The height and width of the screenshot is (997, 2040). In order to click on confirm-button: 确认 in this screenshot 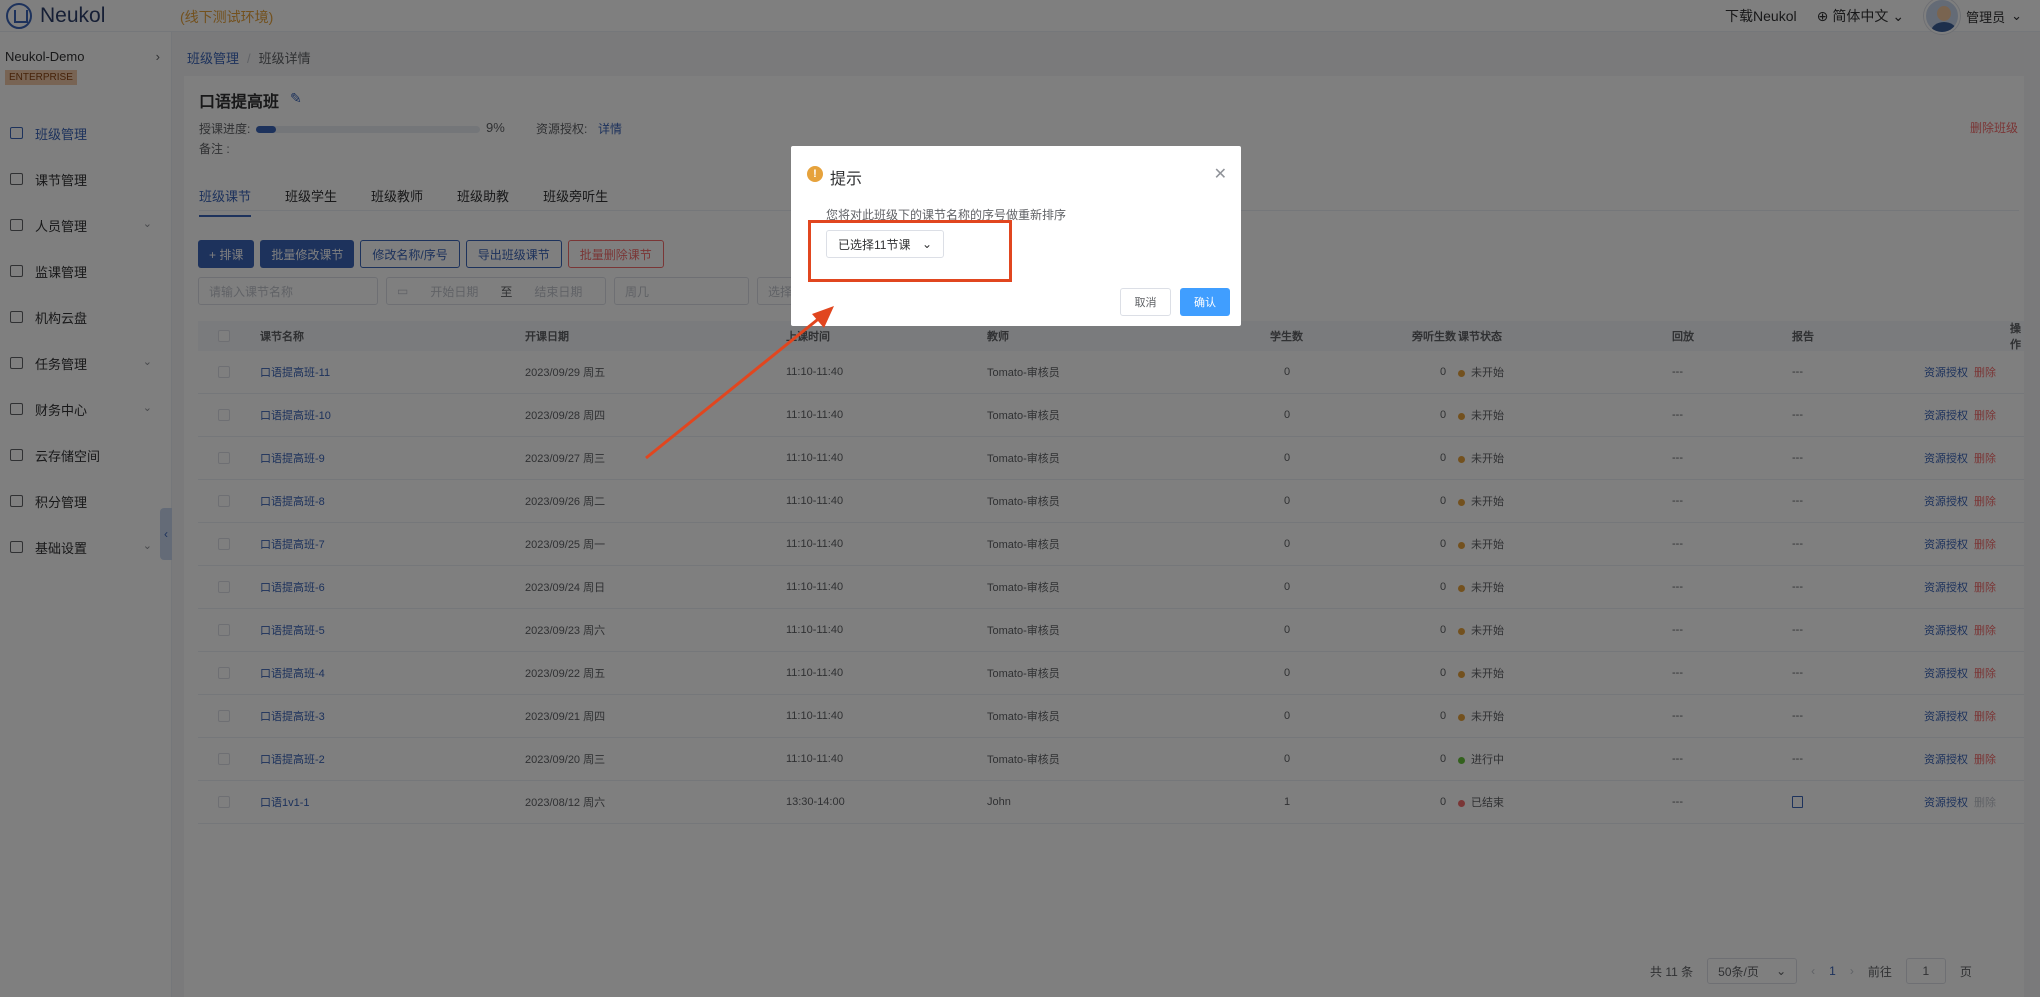, I will do `click(1205, 302)`.